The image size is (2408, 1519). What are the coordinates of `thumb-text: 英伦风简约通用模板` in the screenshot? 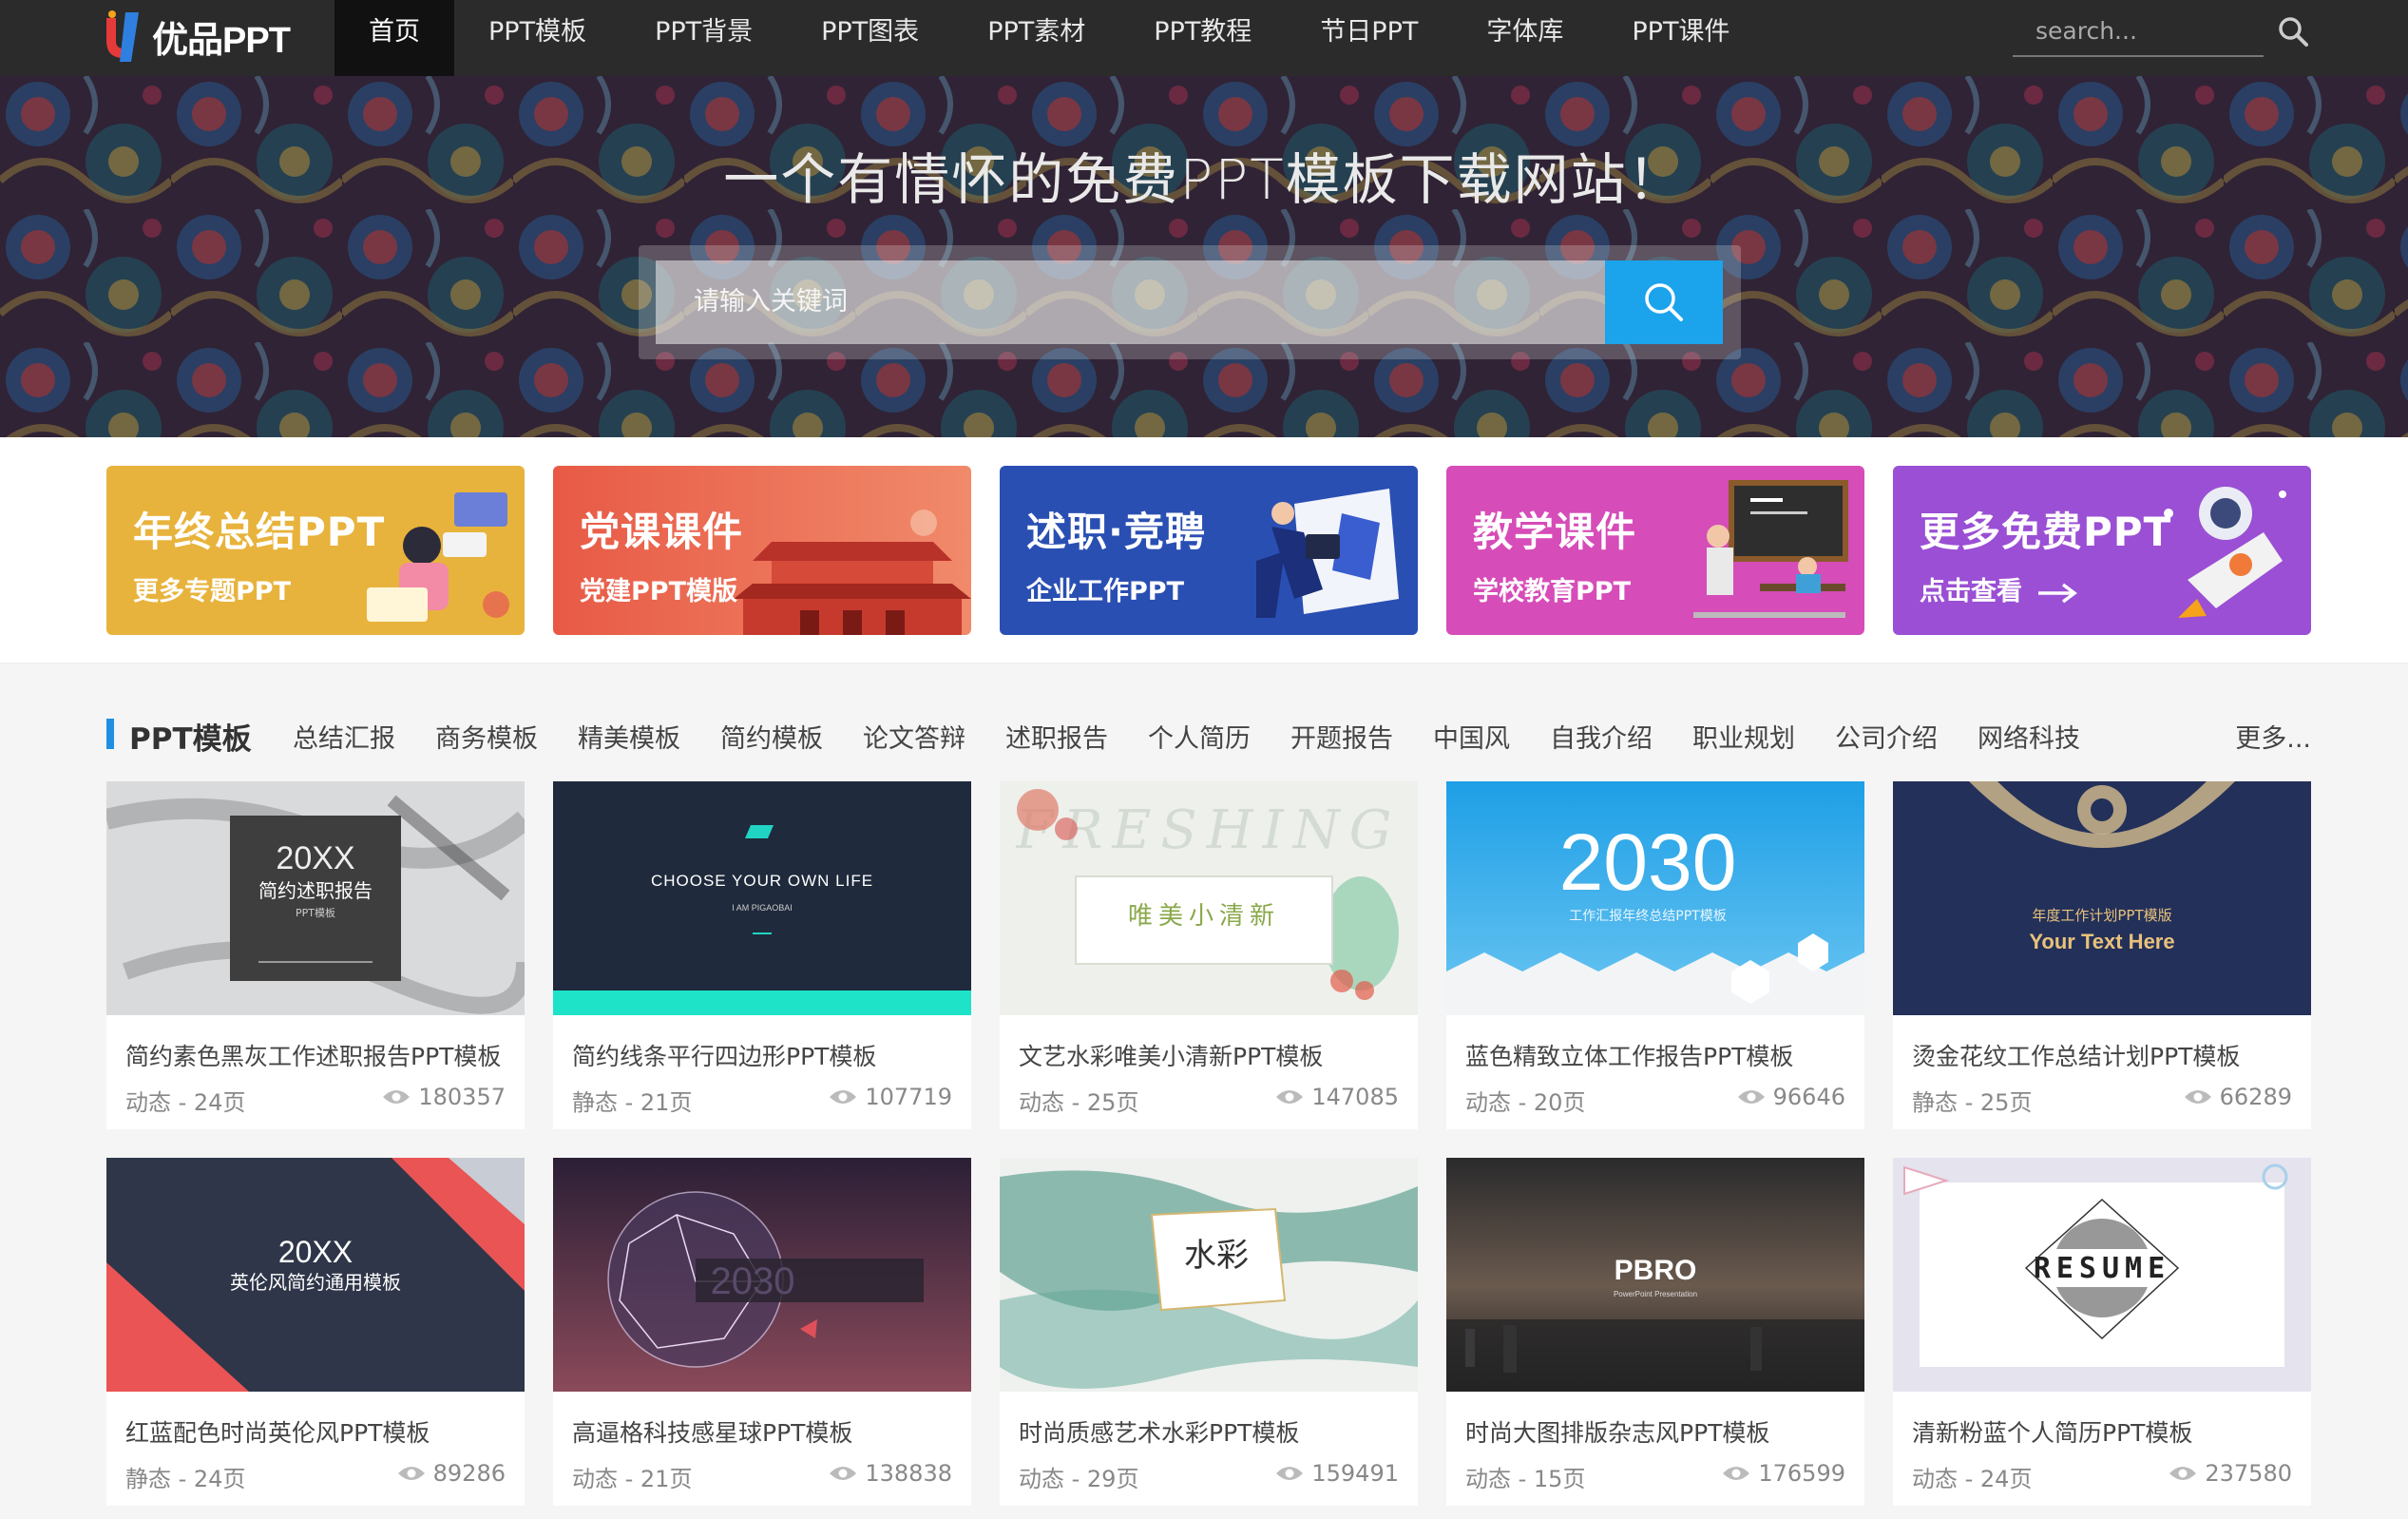 It's located at (316, 1283).